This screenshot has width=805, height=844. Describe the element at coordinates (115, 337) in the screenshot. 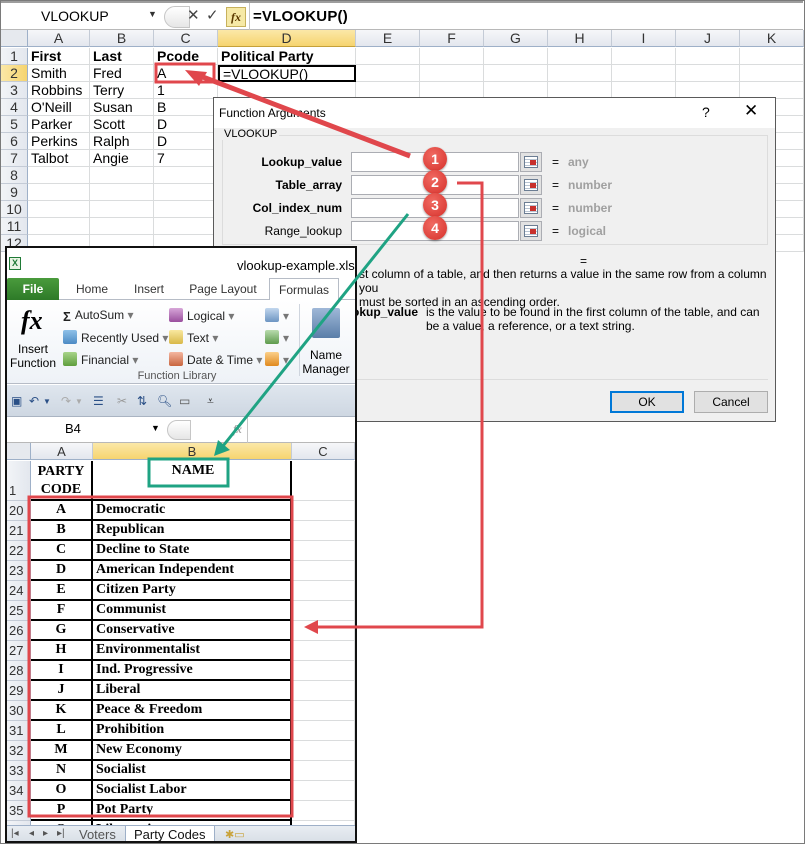

I see `recently-used-button: Recently Used ▾` at that location.